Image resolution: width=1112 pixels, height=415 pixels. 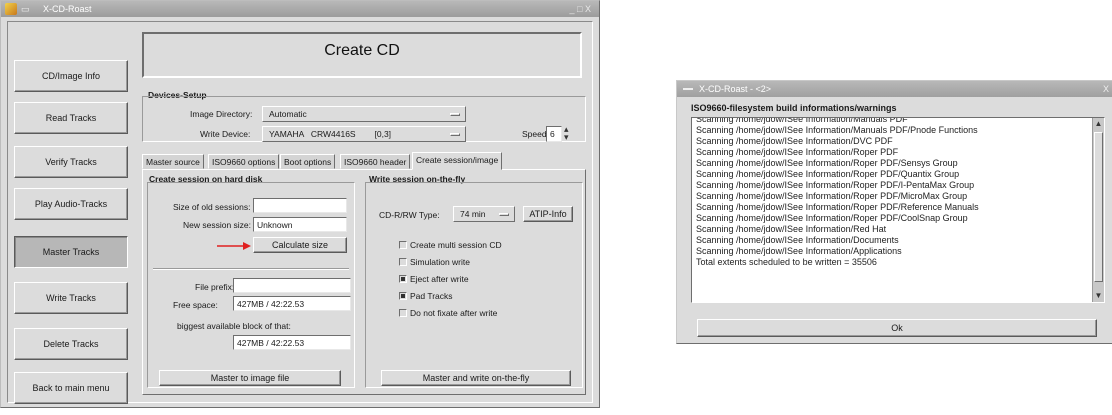 What do you see at coordinates (300, 224) in the screenshot?
I see `new-session-size-field: Unknown` at bounding box center [300, 224].